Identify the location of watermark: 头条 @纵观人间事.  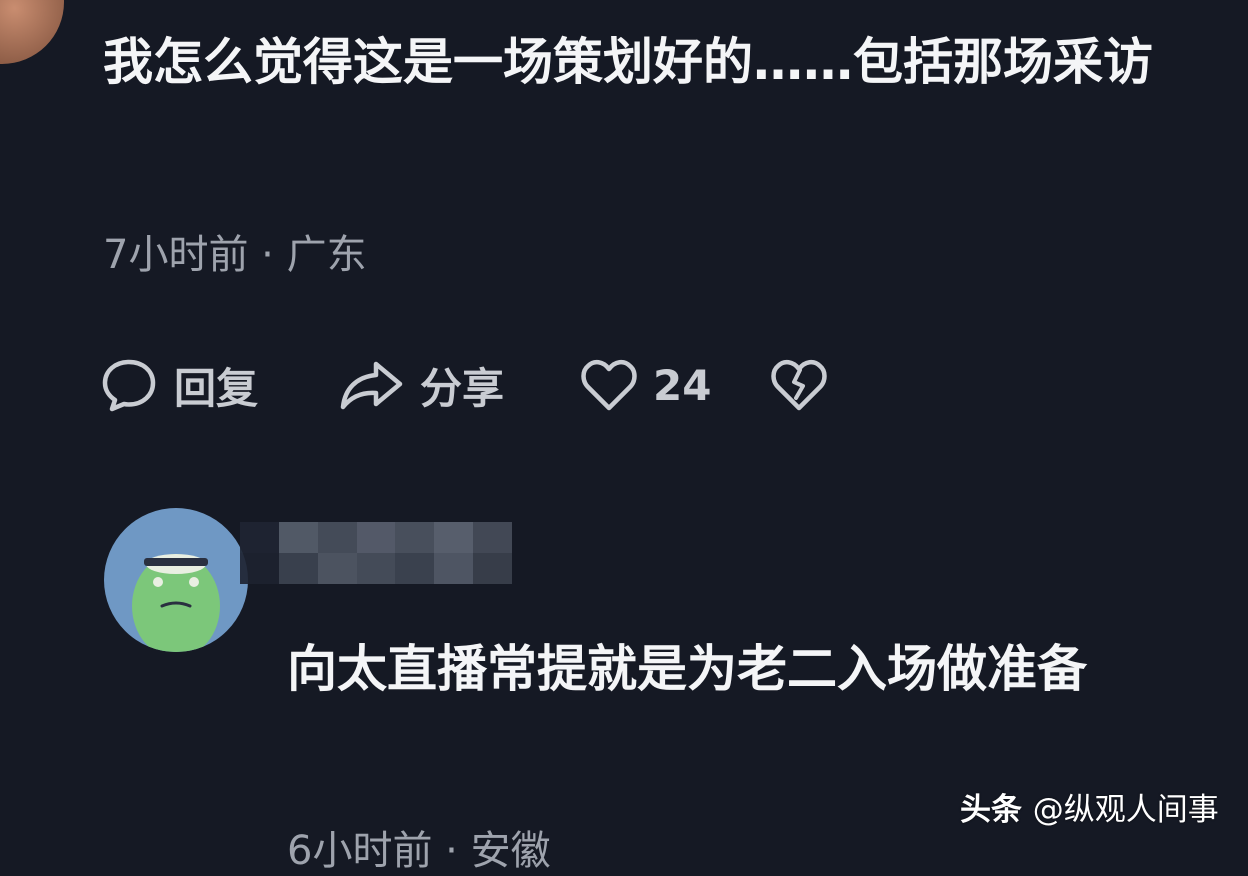
(1089, 806).